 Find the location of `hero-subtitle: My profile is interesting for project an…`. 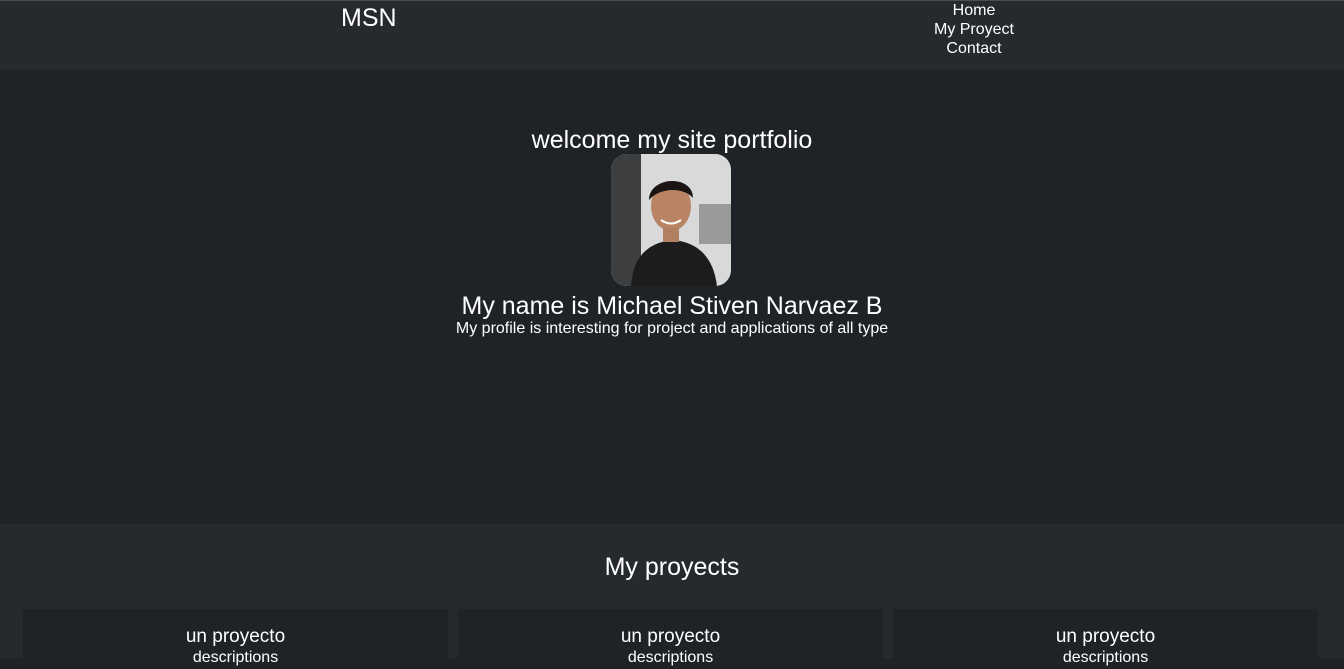

hero-subtitle: My profile is interesting for project an… is located at coordinates (672, 328).